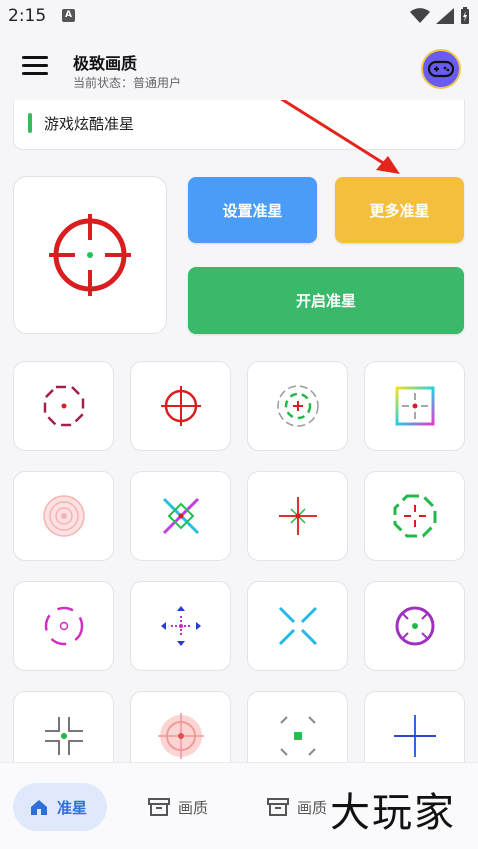 The image size is (478, 849). Describe the element at coordinates (180, 736) in the screenshot. I see `red-glow-crosshair-icon` at that location.